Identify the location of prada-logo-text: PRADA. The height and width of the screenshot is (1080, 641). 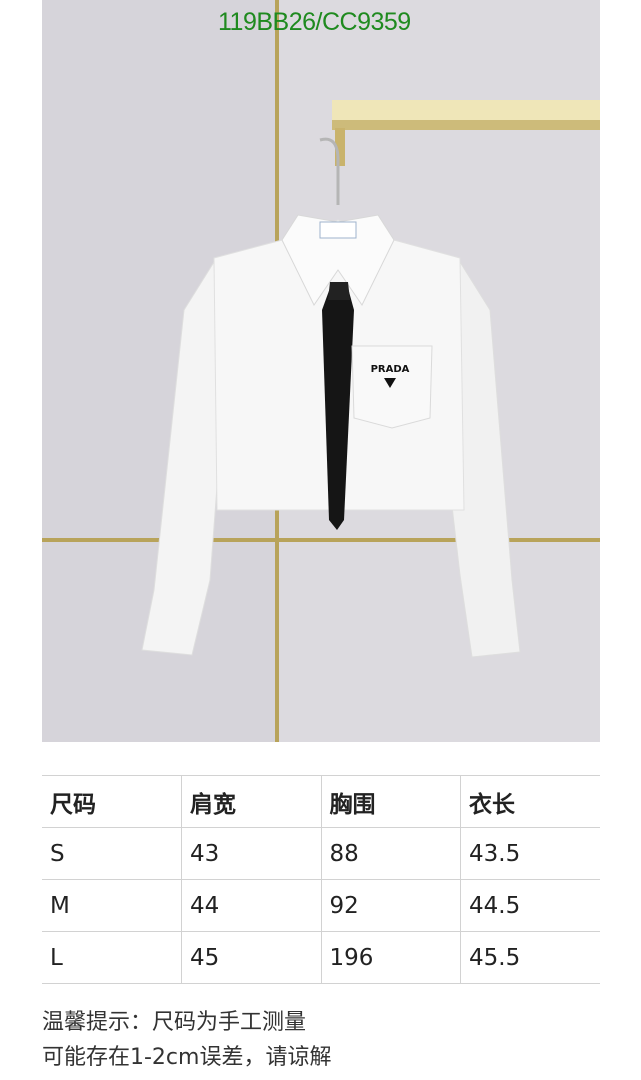
(390, 369).